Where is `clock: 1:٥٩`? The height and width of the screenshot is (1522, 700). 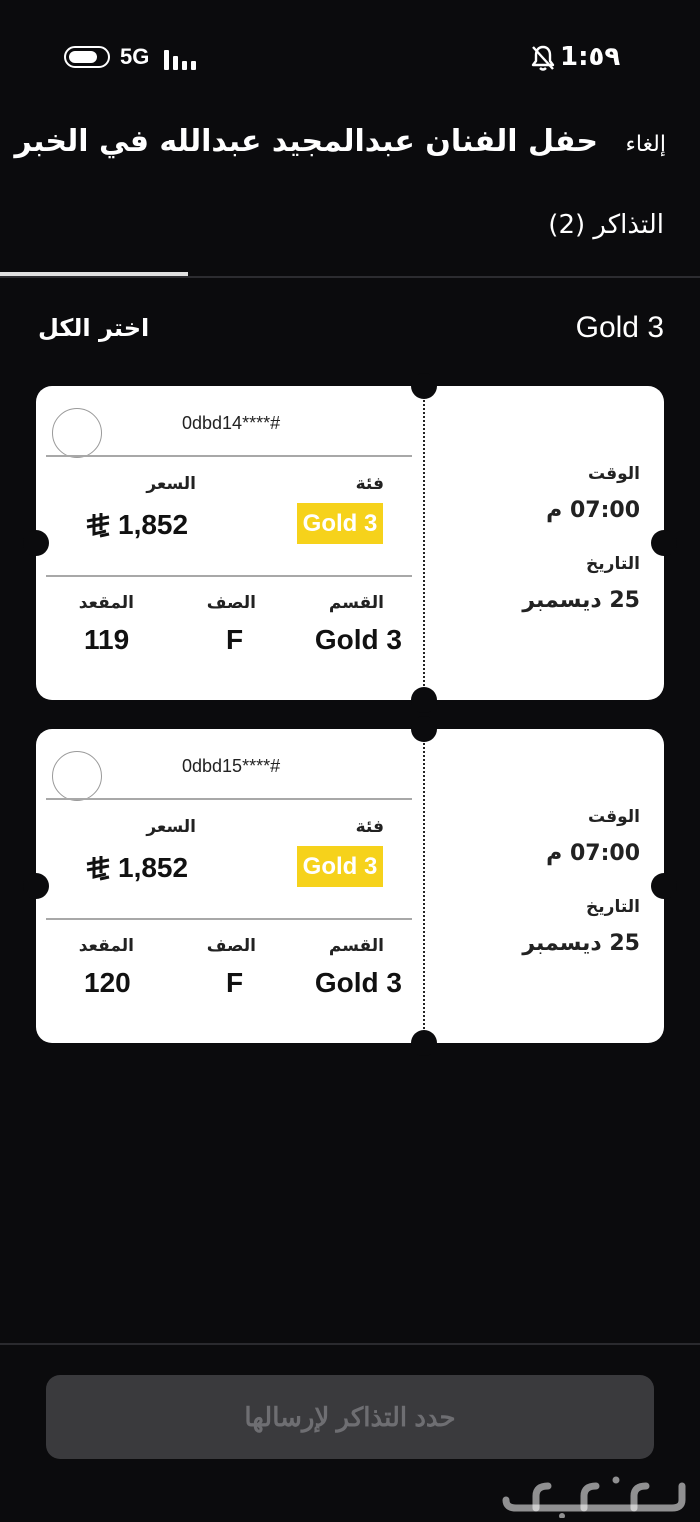 clock: 1:٥٩ is located at coordinates (590, 57).